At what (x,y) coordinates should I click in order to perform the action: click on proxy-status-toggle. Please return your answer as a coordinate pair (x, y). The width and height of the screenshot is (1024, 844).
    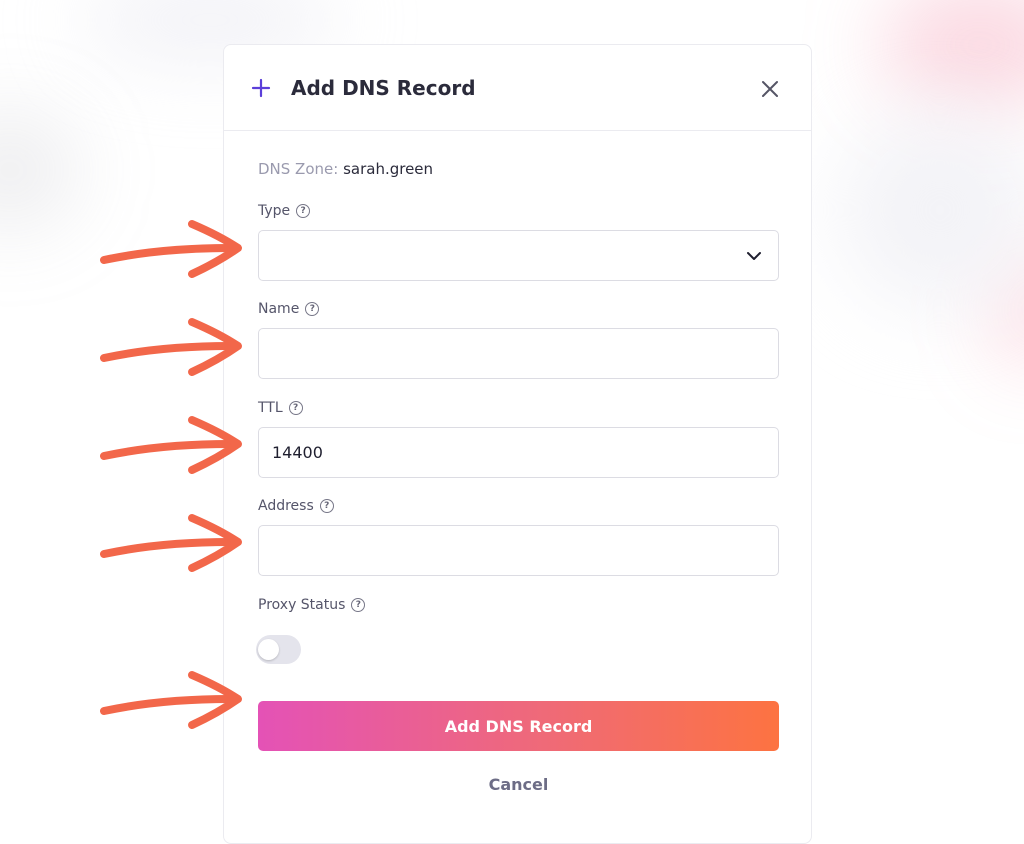
    Looking at the image, I should click on (278, 649).